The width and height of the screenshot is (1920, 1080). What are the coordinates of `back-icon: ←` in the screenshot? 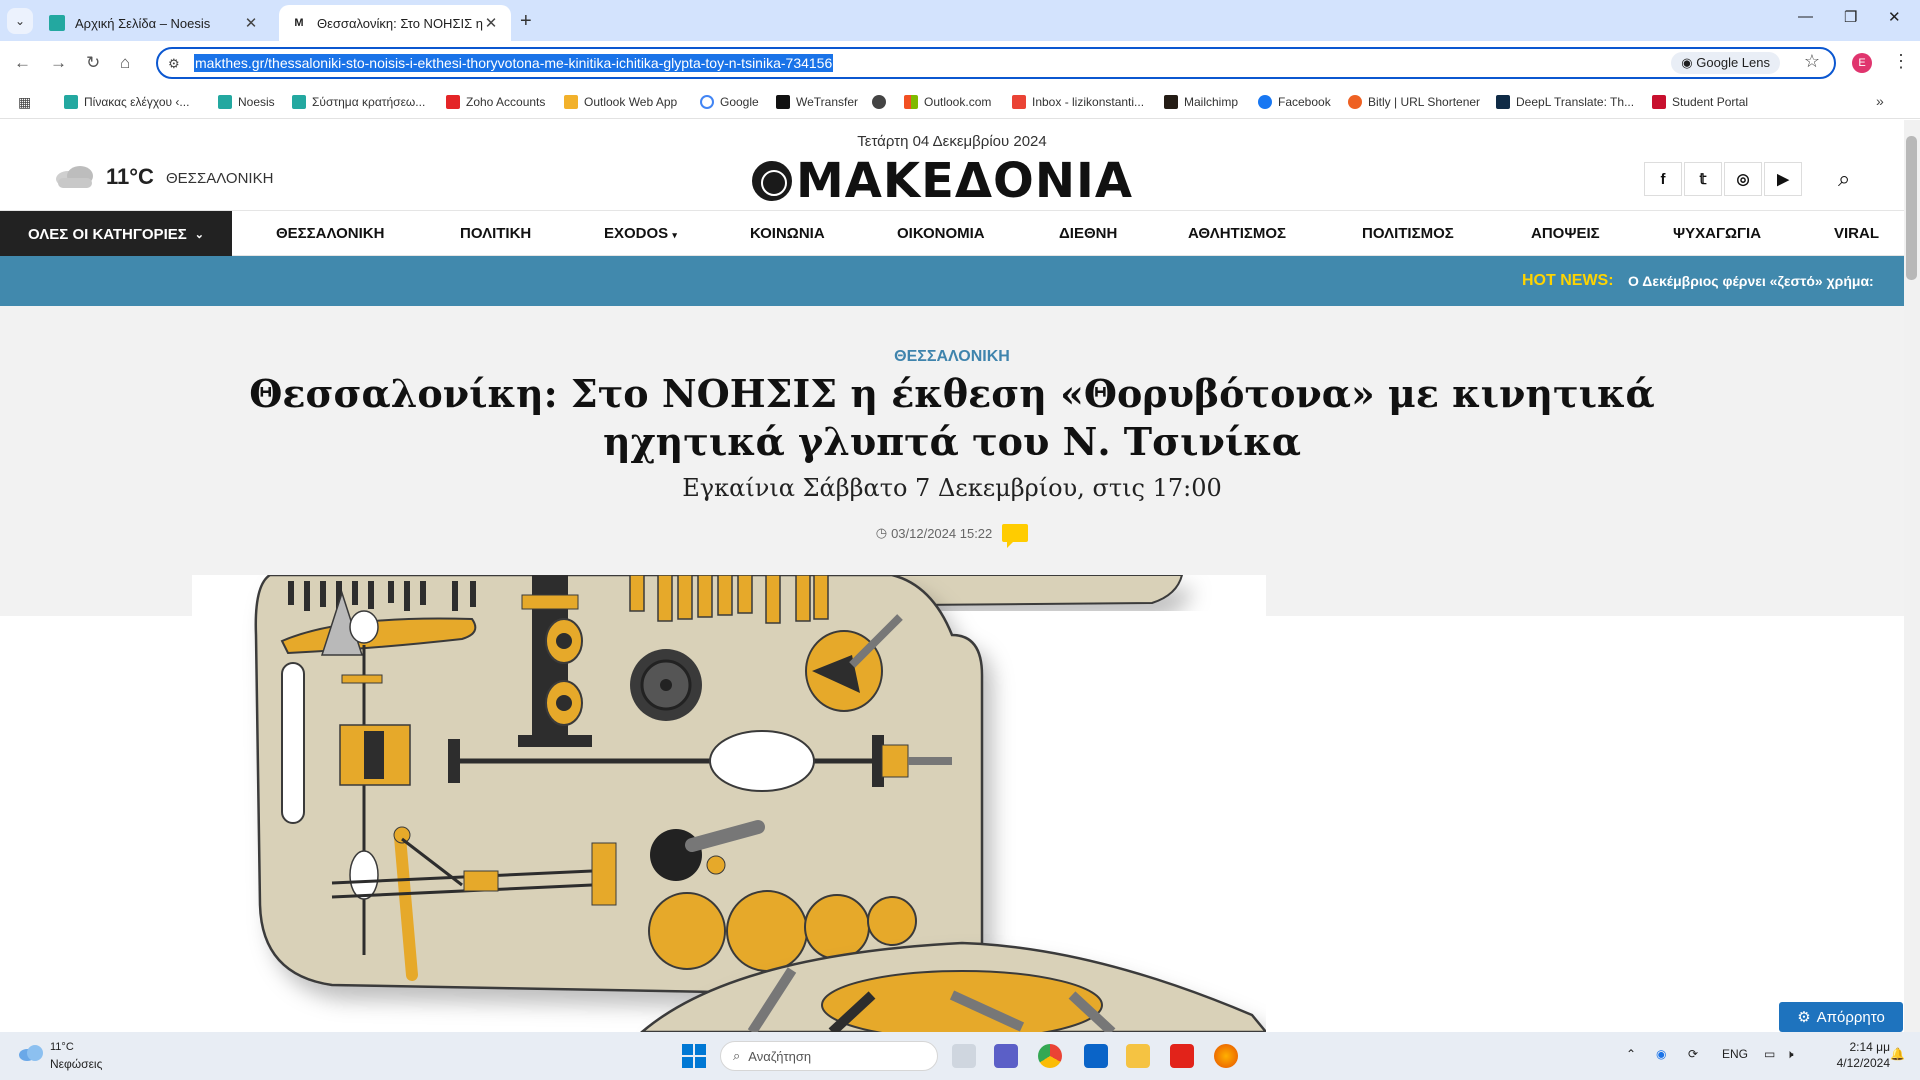 It's located at (22, 63).